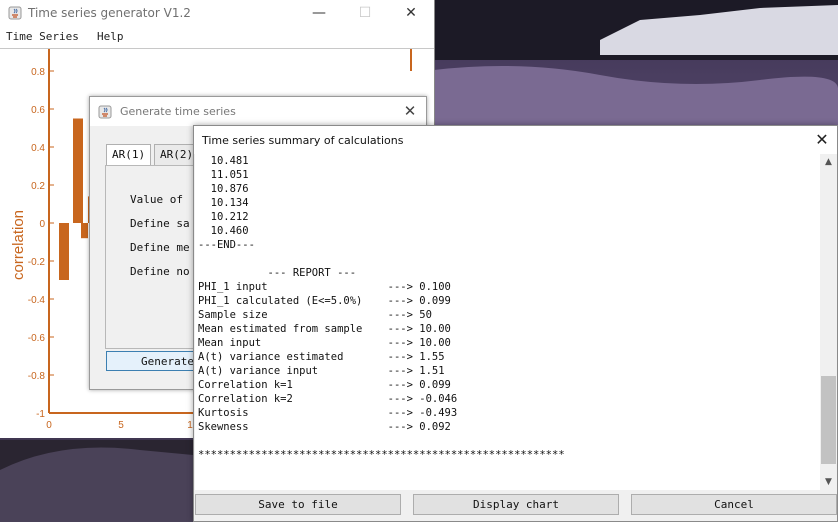 The image size is (838, 522). Describe the element at coordinates (40, 414) in the screenshot. I see `chart-y-tick-label: -1` at that location.